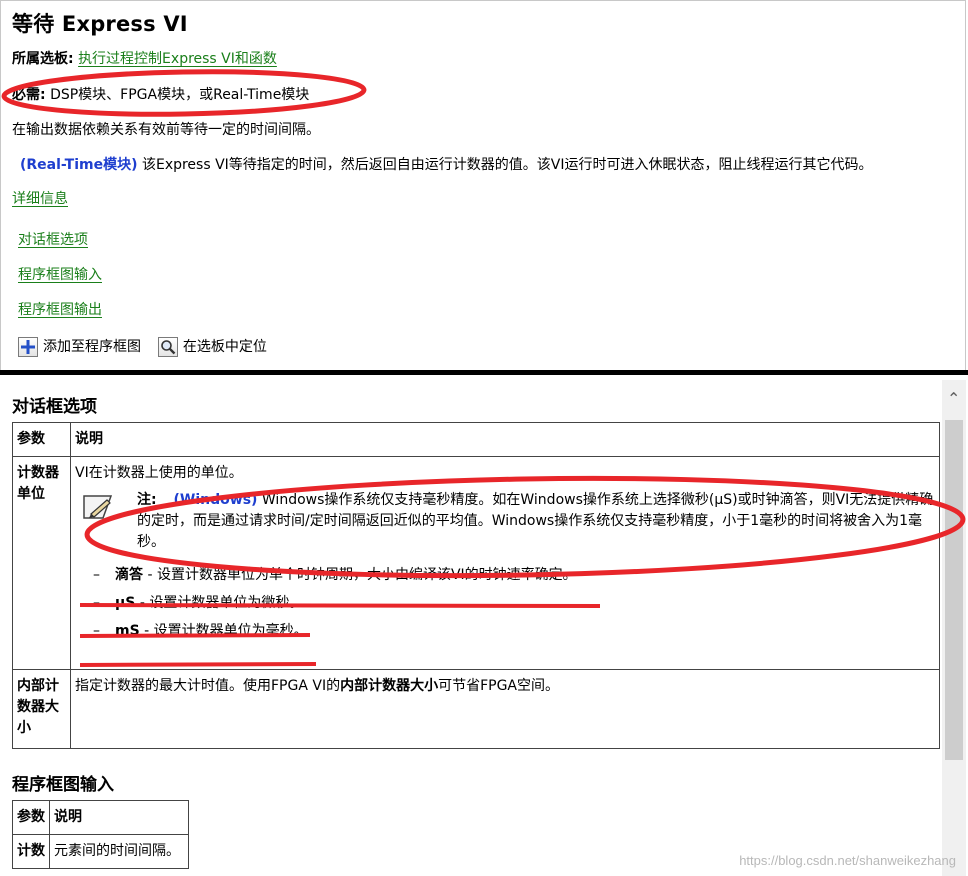 This screenshot has width=968, height=876. What do you see at coordinates (159, 473) in the screenshot?
I see `counter-units-desc: VI在计数器上使用的单位。` at bounding box center [159, 473].